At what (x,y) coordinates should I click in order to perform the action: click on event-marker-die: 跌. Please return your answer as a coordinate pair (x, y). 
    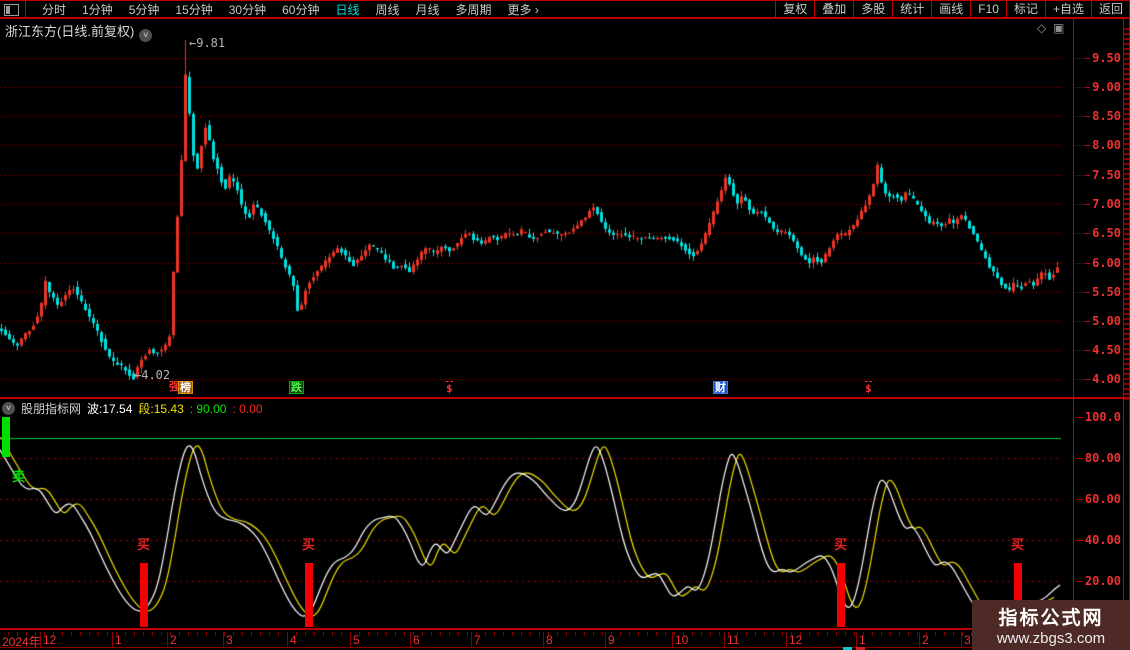
    Looking at the image, I should click on (296, 387).